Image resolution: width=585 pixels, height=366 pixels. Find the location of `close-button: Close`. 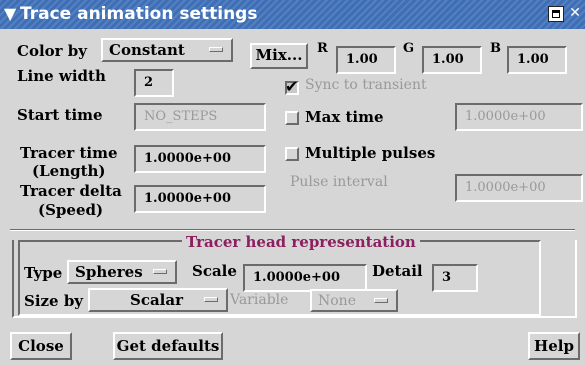

close-button: Close is located at coordinates (41, 346).